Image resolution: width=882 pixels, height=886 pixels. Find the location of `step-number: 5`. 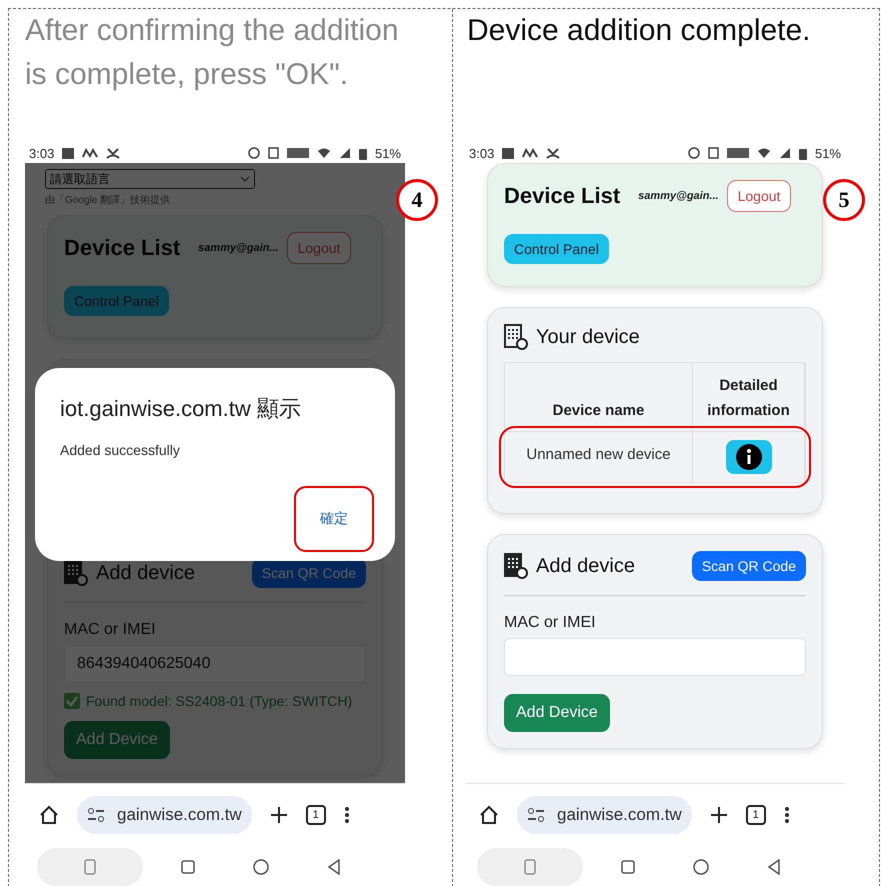

step-number: 5 is located at coordinates (844, 200).